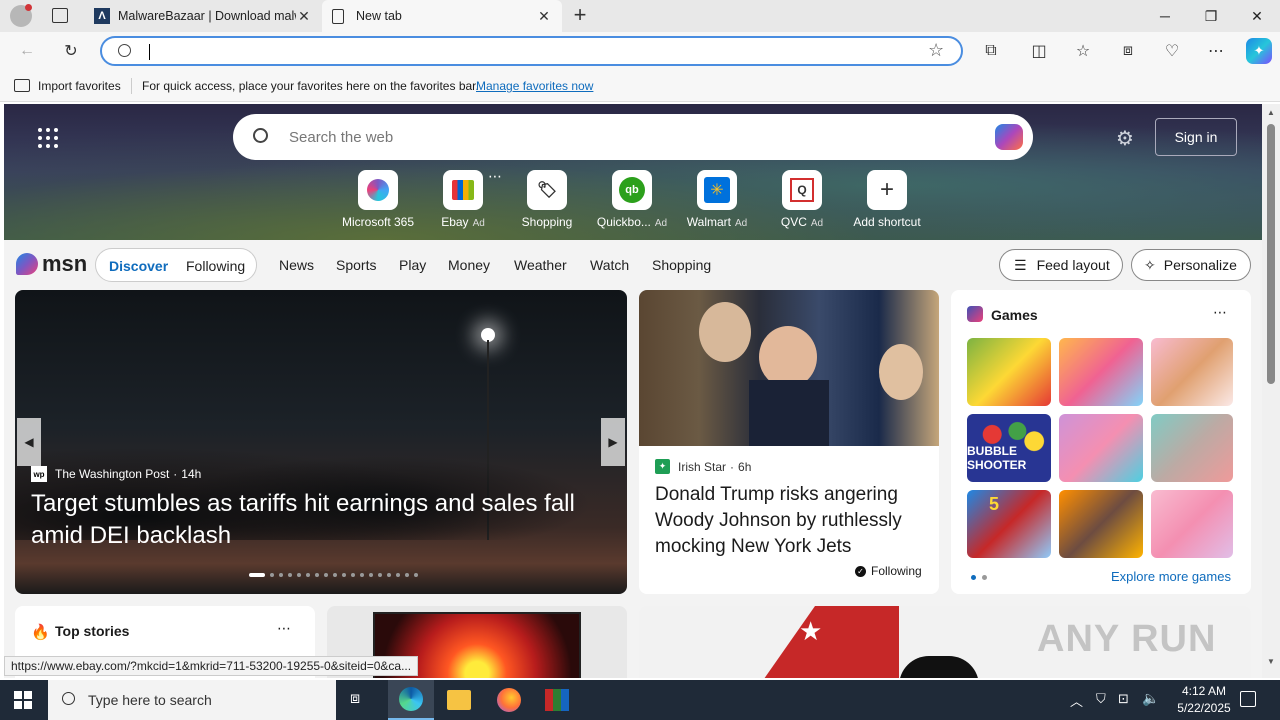  I want to click on extensions-icon: ⧉, so click(991, 51).